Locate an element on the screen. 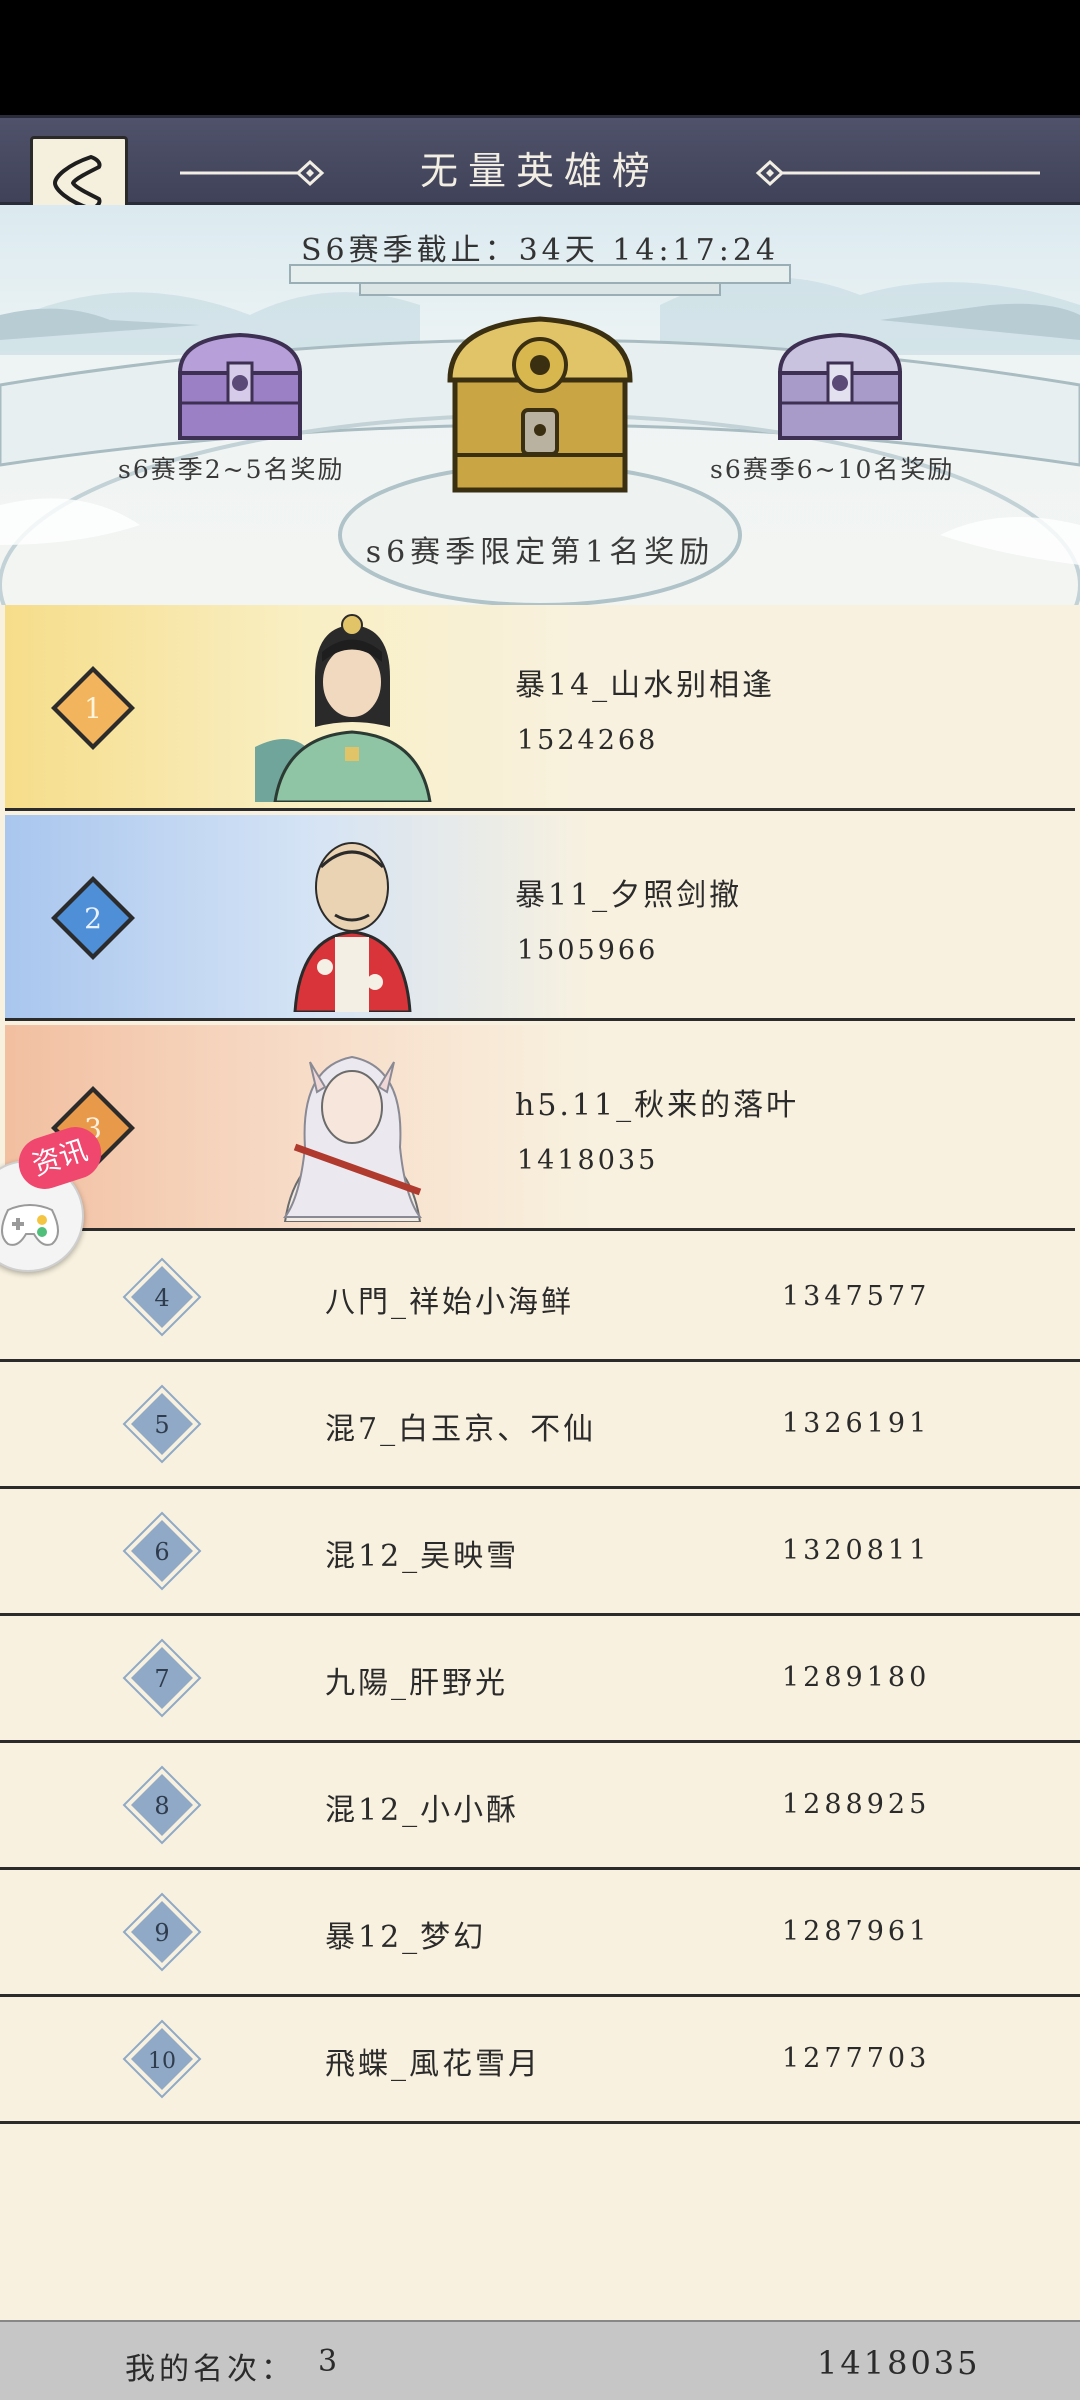 This screenshot has width=1080, height=2400. ranking-row-6: 6 混12_吴映雪 1320811 is located at coordinates (540, 1552).